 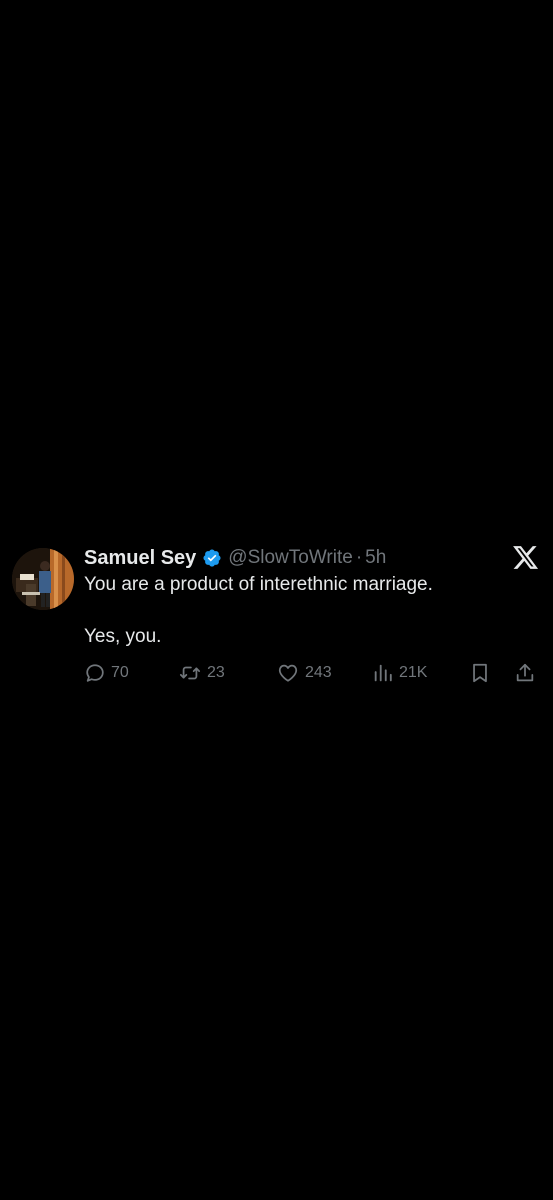 What do you see at coordinates (526, 558) in the screenshot?
I see `x-logo-icon` at bounding box center [526, 558].